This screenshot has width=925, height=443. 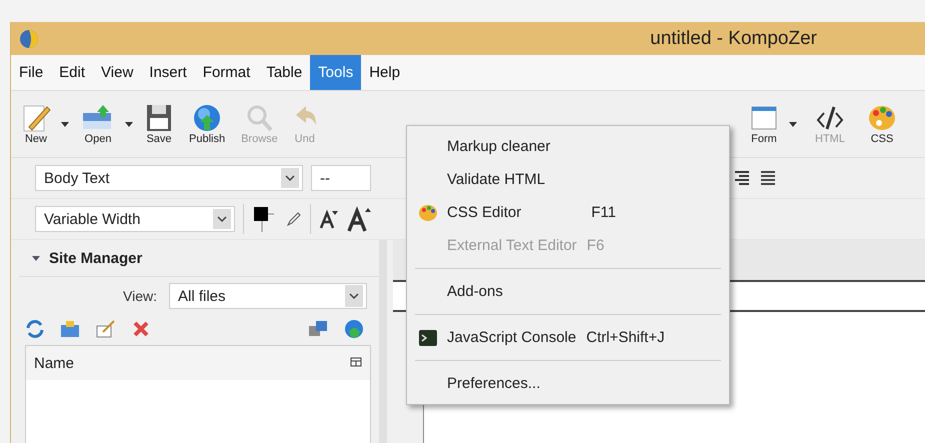 What do you see at coordinates (140, 296) in the screenshot?
I see `view-label: View:` at bounding box center [140, 296].